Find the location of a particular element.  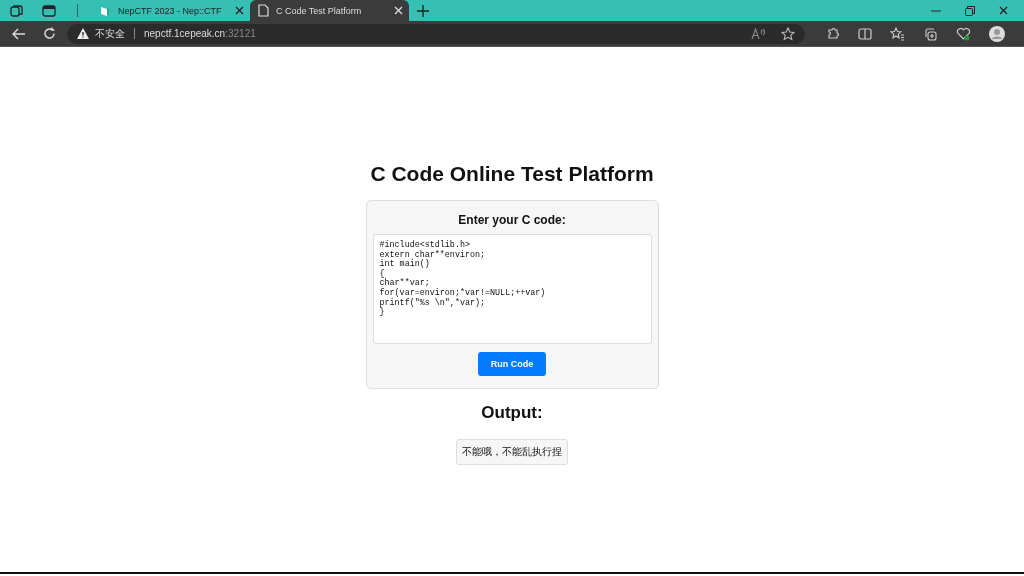

browser-tab: C Code Test Platform is located at coordinates (329, 10).